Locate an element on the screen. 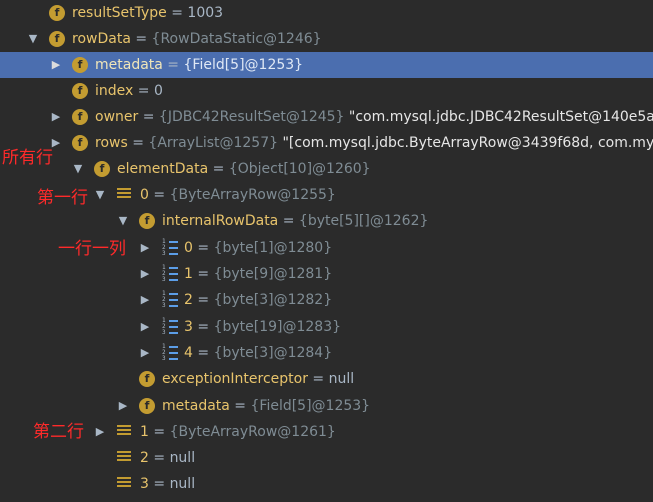 This screenshot has width=653, height=502. variable-ref: {byte[3]@1282} is located at coordinates (273, 300).